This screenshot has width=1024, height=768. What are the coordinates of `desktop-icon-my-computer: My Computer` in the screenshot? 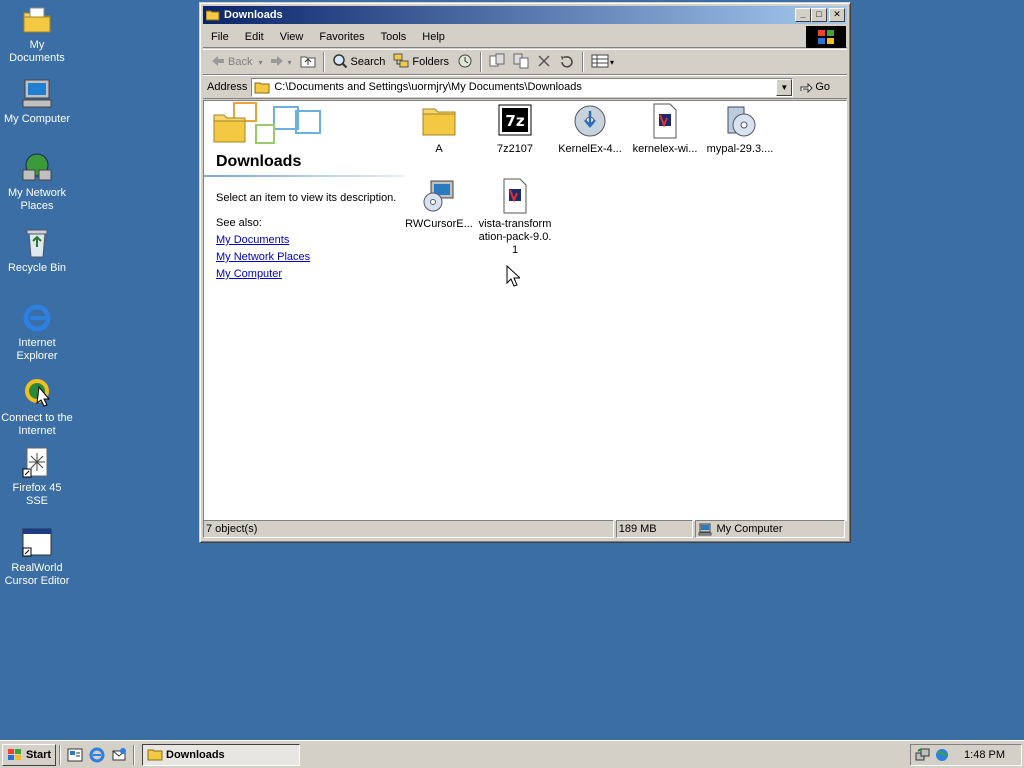 It's located at (37, 102).